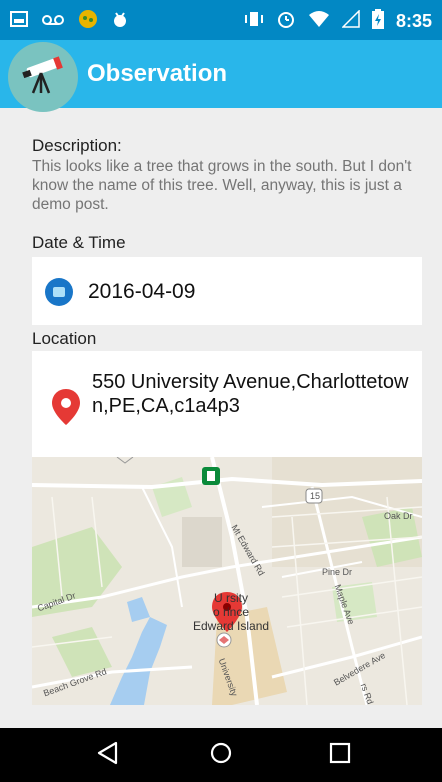 The image size is (442, 782). What do you see at coordinates (377, 21) in the screenshot?
I see `battery-icon` at bounding box center [377, 21].